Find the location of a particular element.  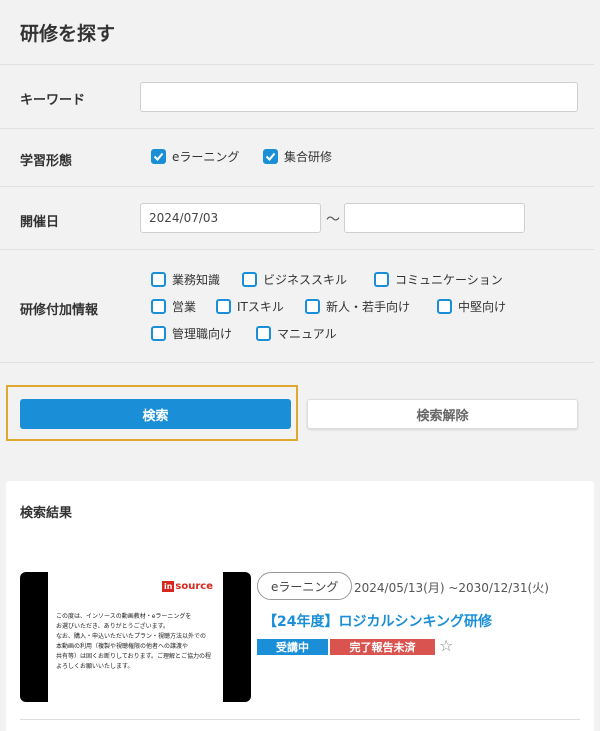

checkbox-sales: 営業 is located at coordinates (173, 306).